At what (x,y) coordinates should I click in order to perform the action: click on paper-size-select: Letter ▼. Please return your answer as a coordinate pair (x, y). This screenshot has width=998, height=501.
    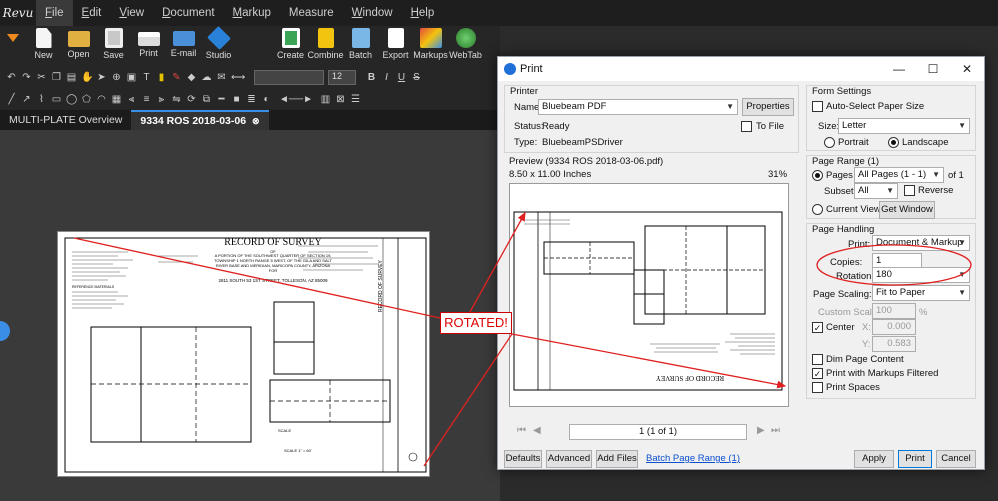
    Looking at the image, I should click on (904, 126).